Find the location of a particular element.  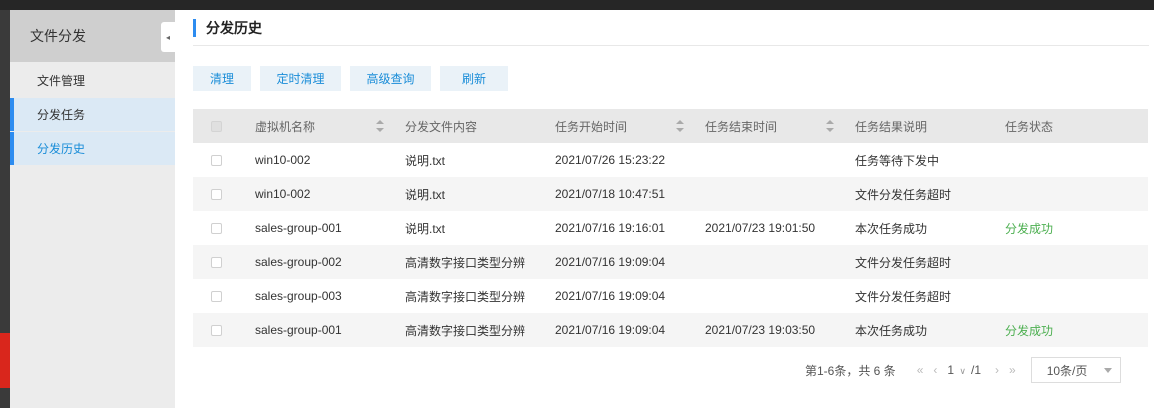

cell-start-time: 2021/07/16 19:16:01 is located at coordinates (610, 228).